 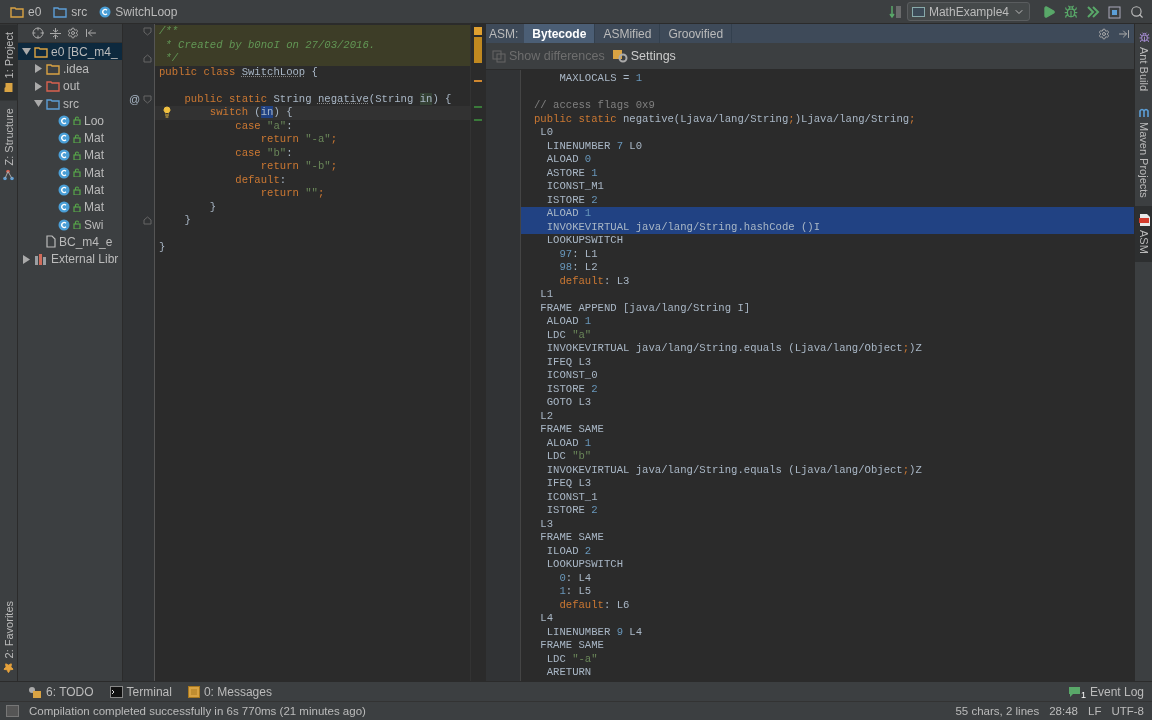 I want to click on tool-window-tab: ASM, so click(x=1143, y=233).